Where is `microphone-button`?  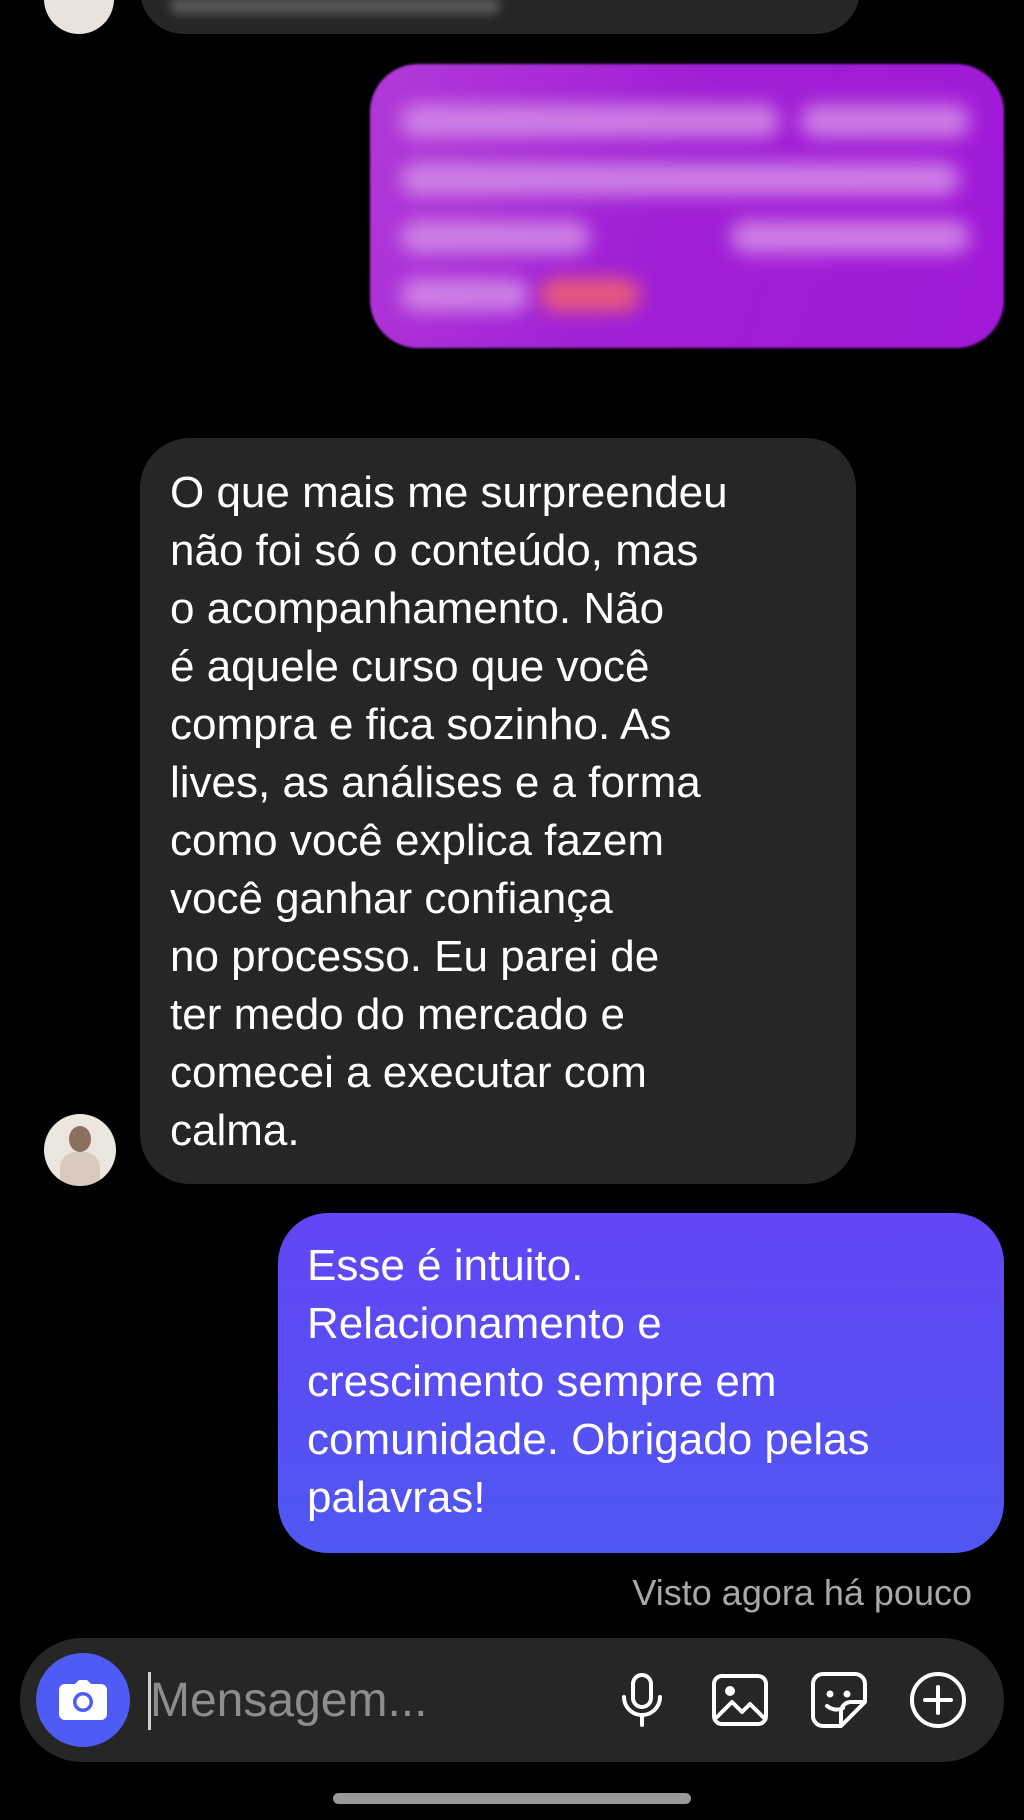 microphone-button is located at coordinates (642, 1700).